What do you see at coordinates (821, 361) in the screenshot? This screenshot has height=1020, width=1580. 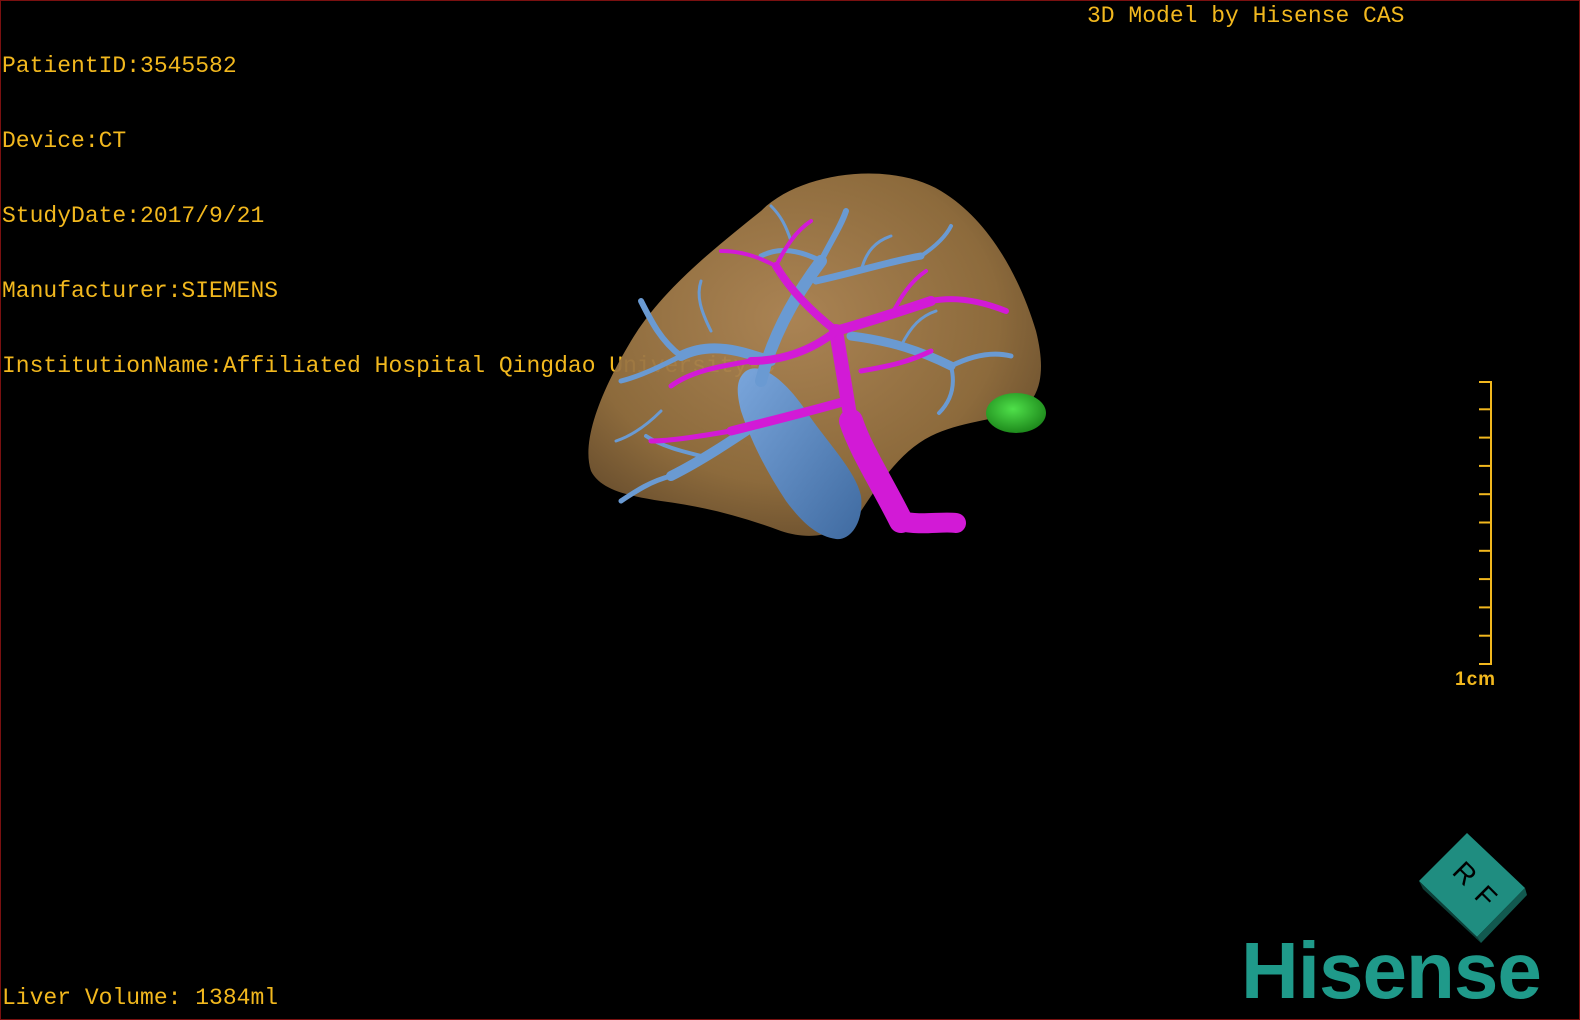 I see `liver-3d-model` at bounding box center [821, 361].